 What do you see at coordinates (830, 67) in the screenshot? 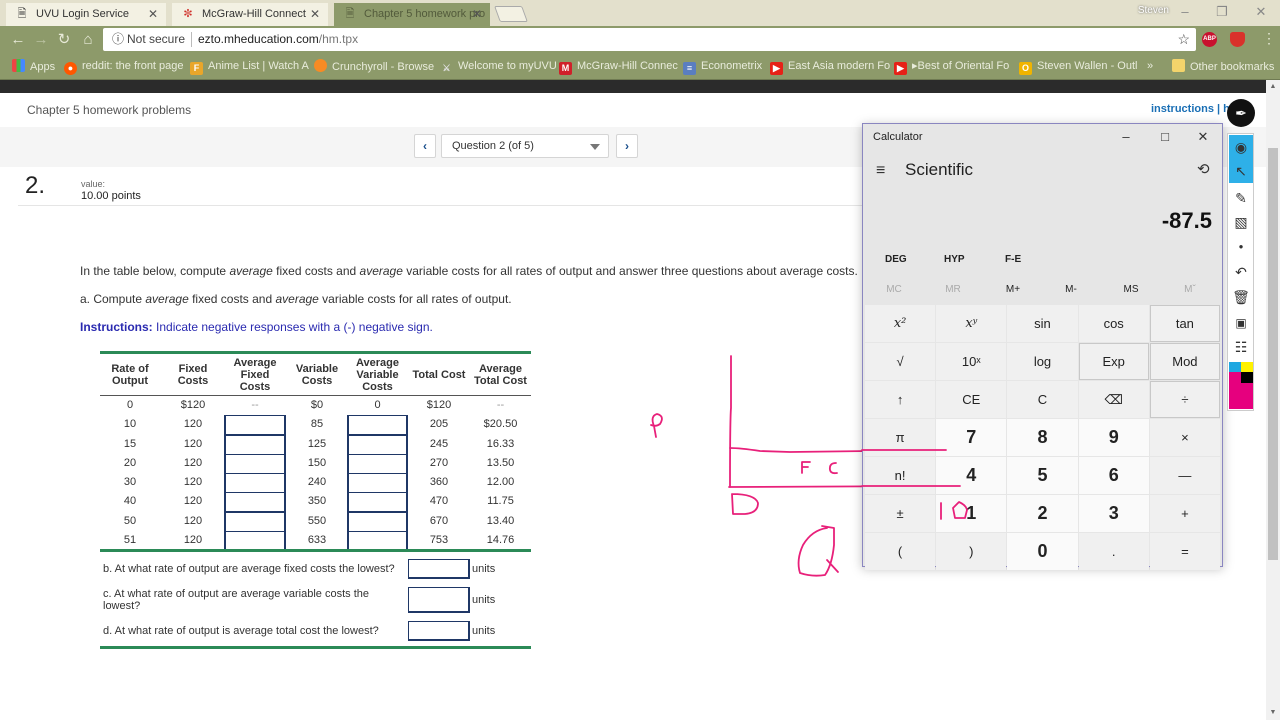
I see `bookmark-east-asia: ▶ East Asia modern Fo` at bounding box center [830, 67].